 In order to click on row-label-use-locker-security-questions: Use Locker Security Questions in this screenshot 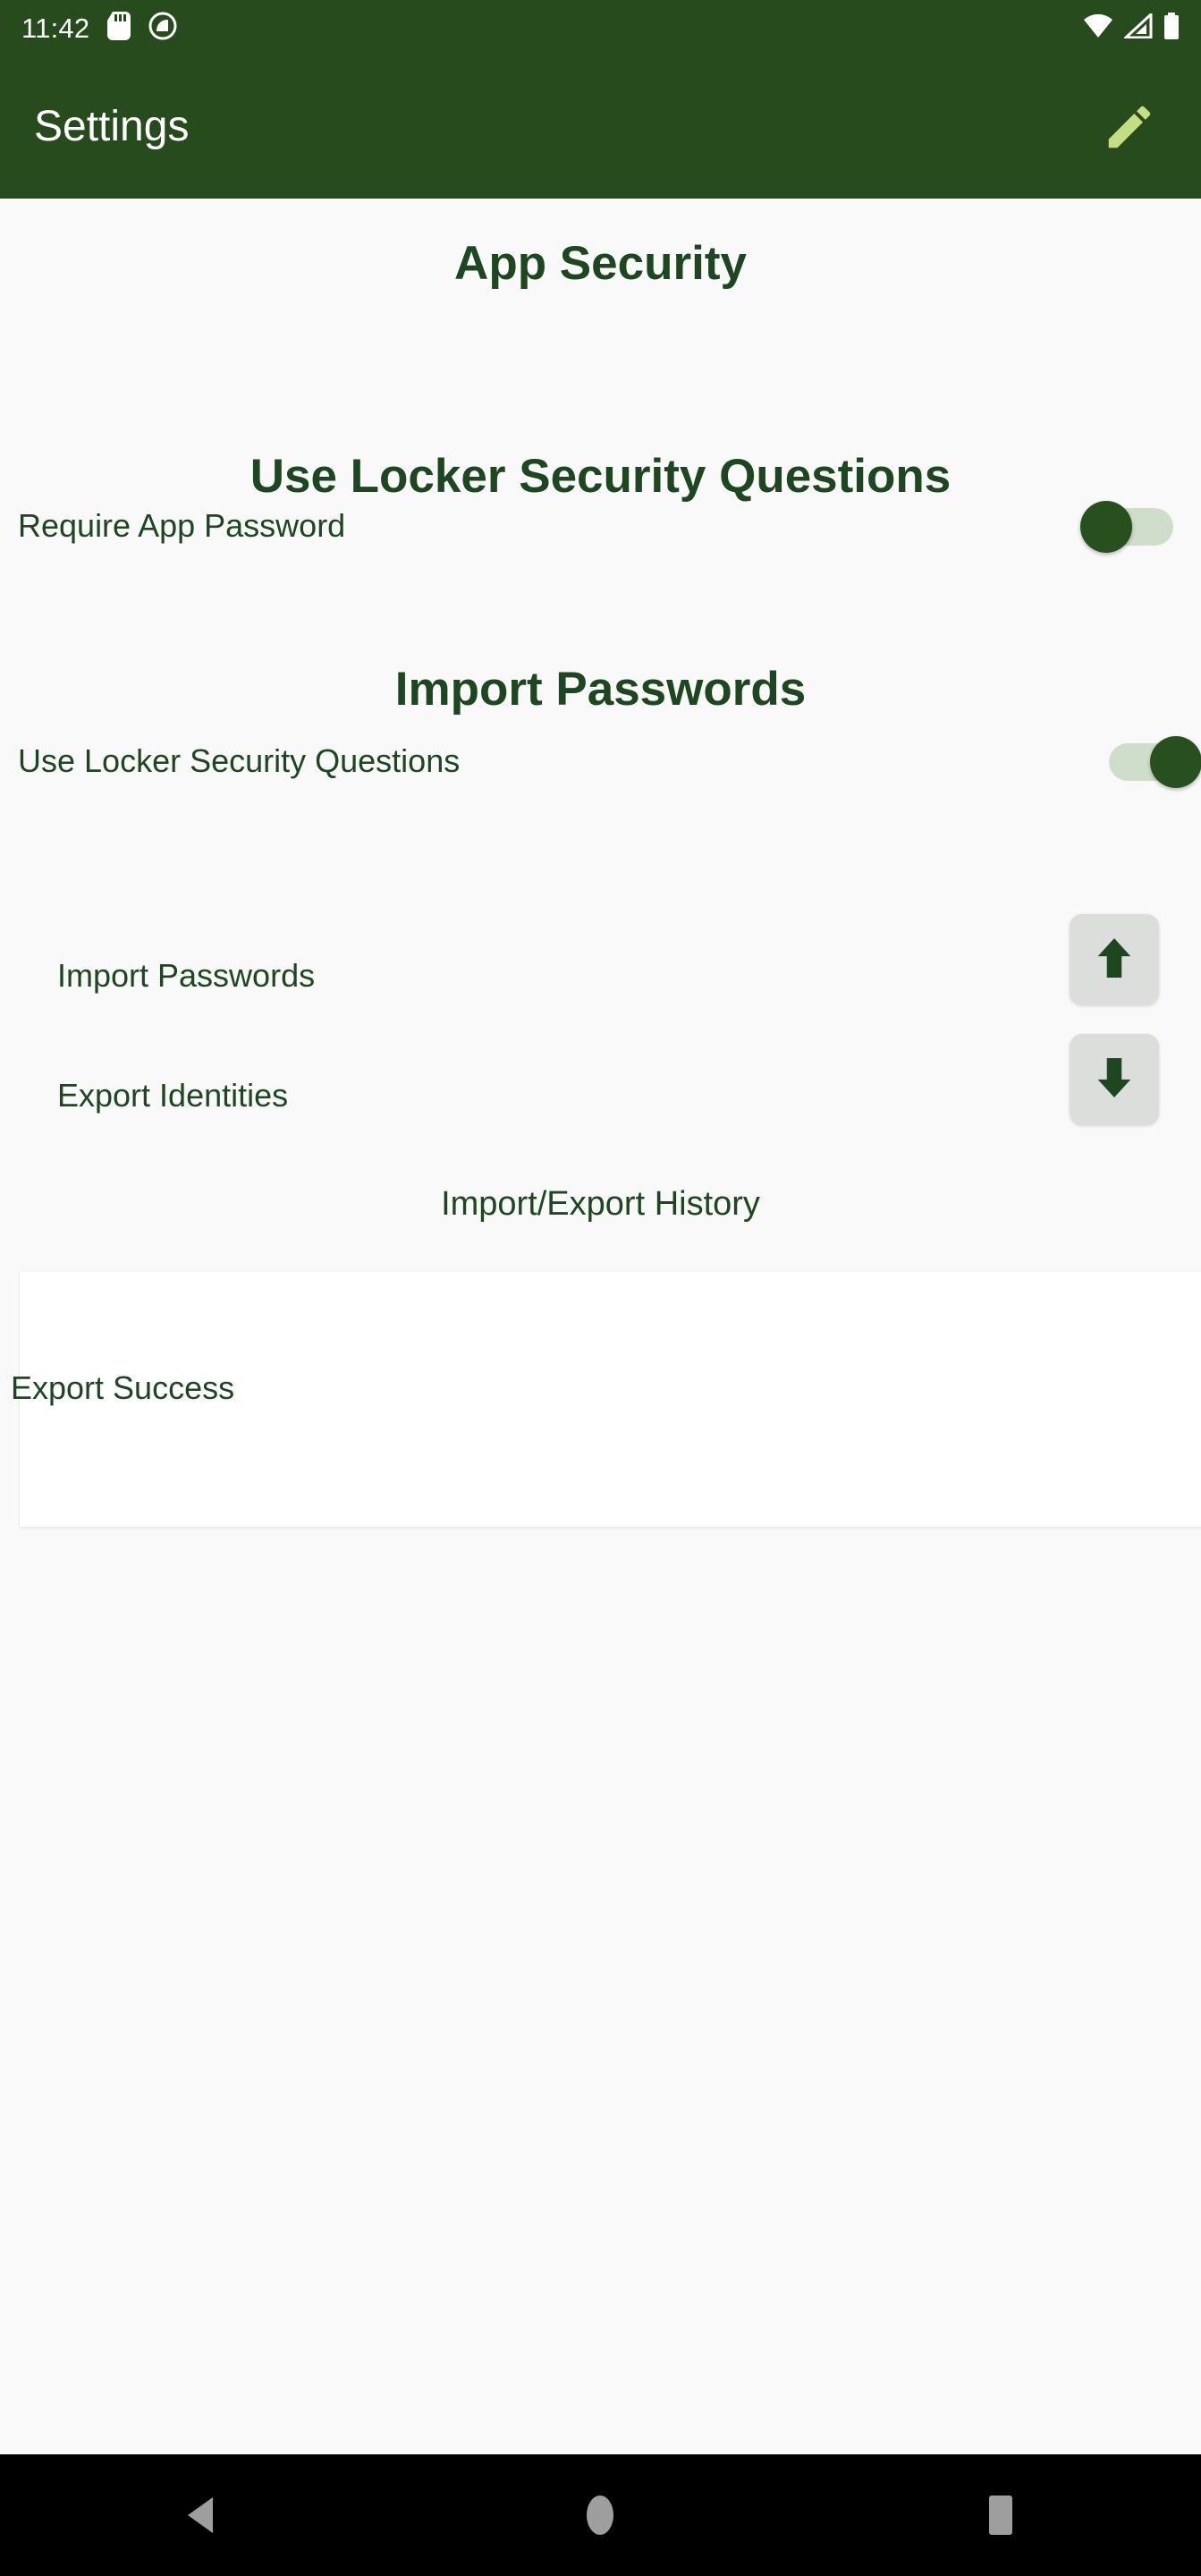, I will do `click(240, 760)`.